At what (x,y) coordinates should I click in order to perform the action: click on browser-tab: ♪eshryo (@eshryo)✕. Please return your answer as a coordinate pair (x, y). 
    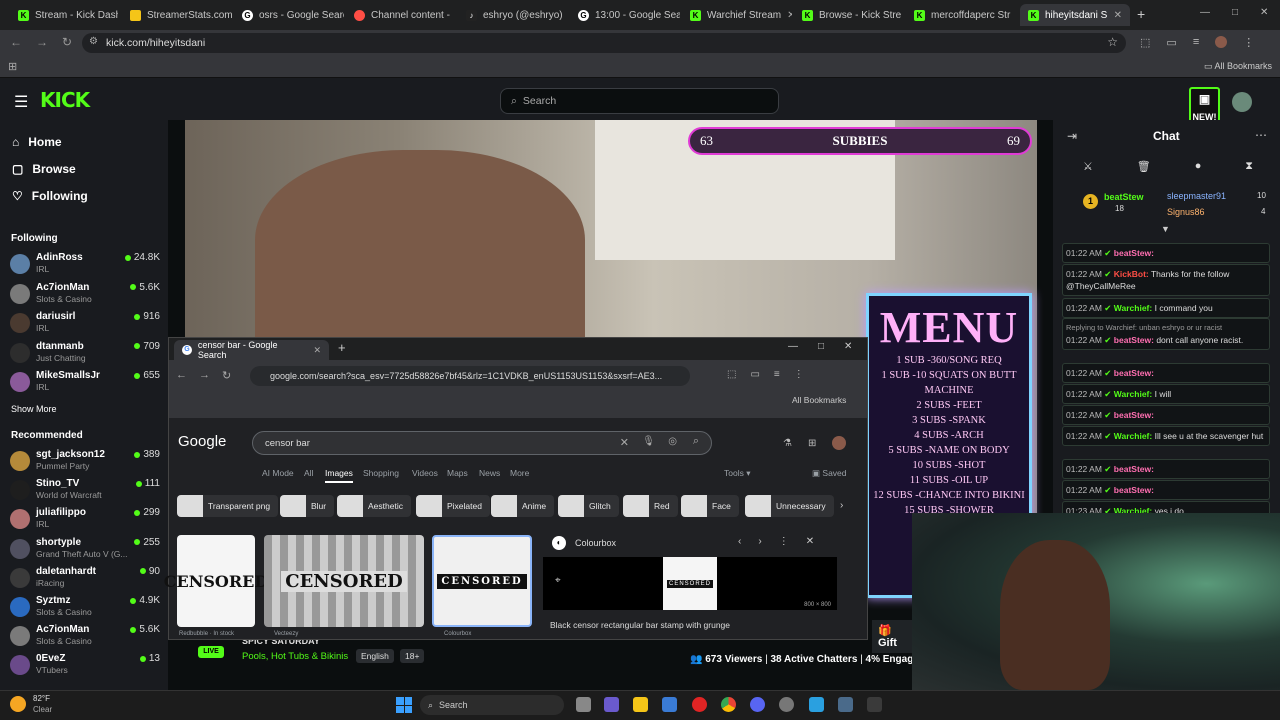
    Looking at the image, I should click on (513, 15).